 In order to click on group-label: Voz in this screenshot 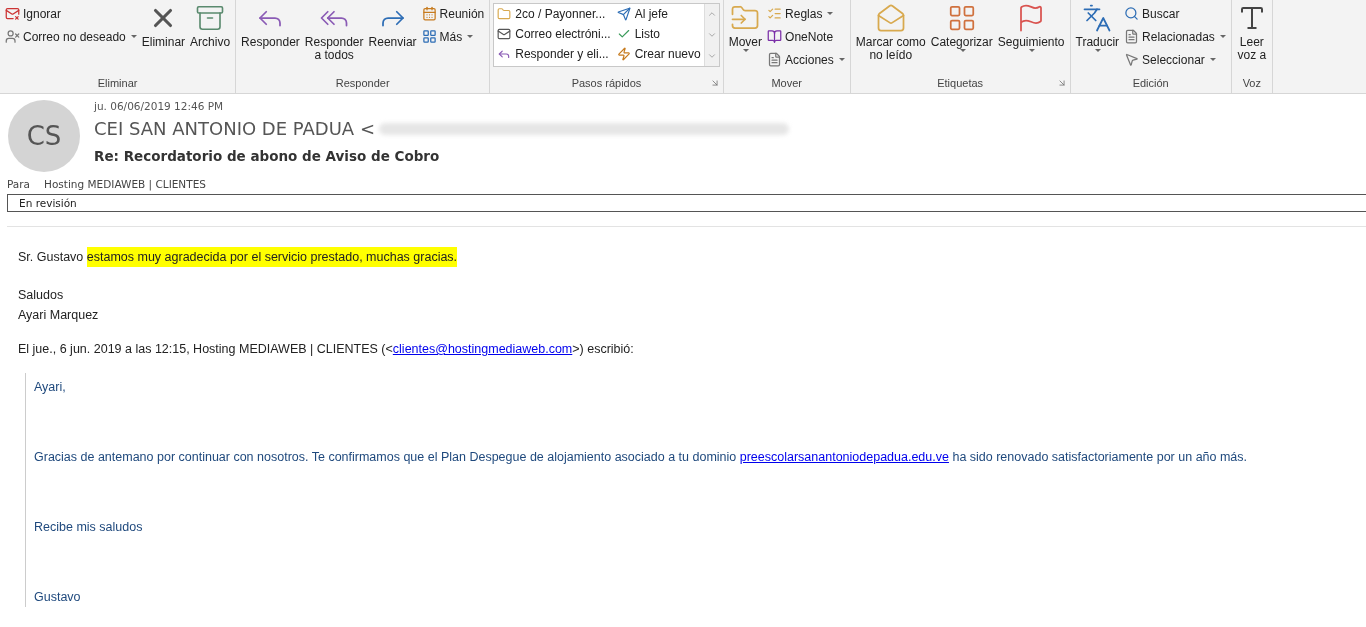, I will do `click(1251, 83)`.